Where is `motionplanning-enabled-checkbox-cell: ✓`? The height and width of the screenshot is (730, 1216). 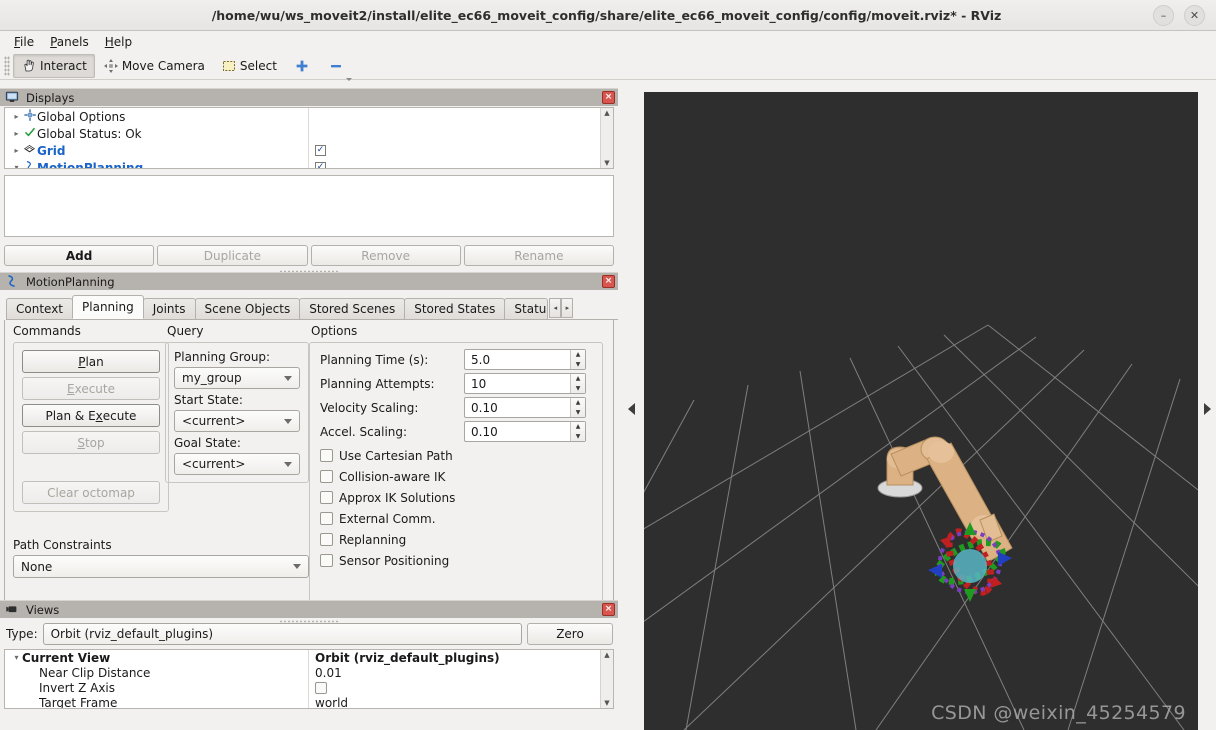 motionplanning-enabled-checkbox-cell: ✓ is located at coordinates (454, 163).